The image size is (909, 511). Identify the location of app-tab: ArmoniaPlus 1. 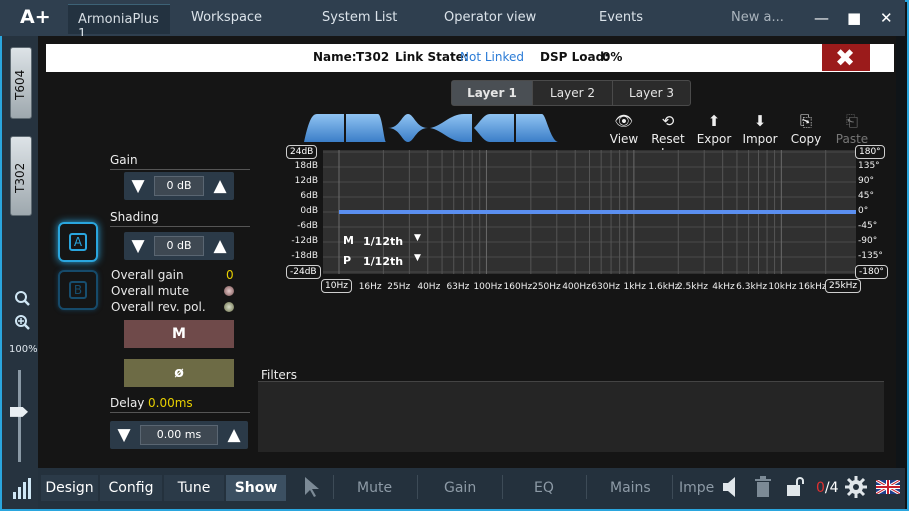
(119, 23).